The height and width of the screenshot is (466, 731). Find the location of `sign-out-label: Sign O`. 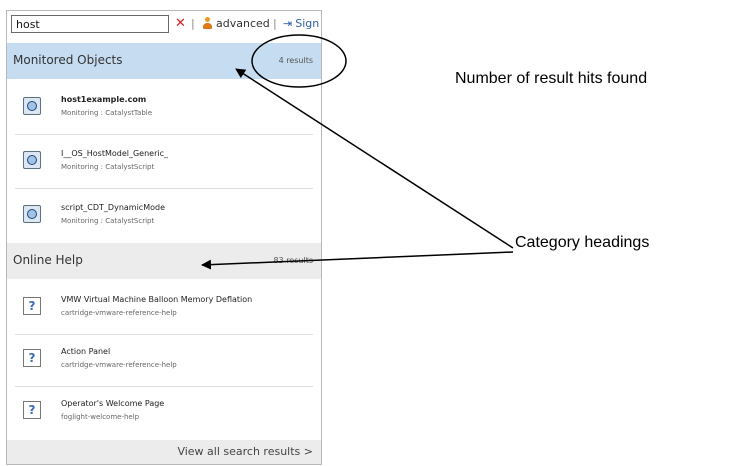

sign-out-label: Sign O is located at coordinates (308, 23).